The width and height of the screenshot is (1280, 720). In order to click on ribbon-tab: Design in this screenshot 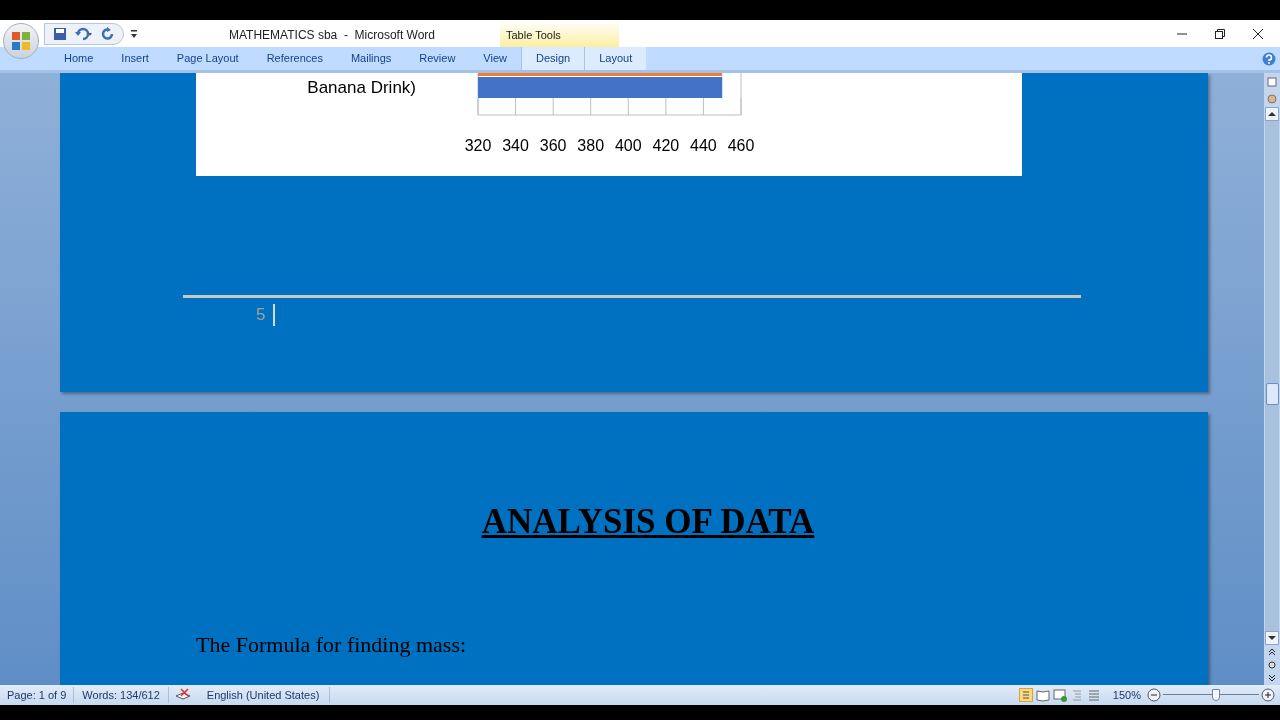, I will do `click(553, 58)`.